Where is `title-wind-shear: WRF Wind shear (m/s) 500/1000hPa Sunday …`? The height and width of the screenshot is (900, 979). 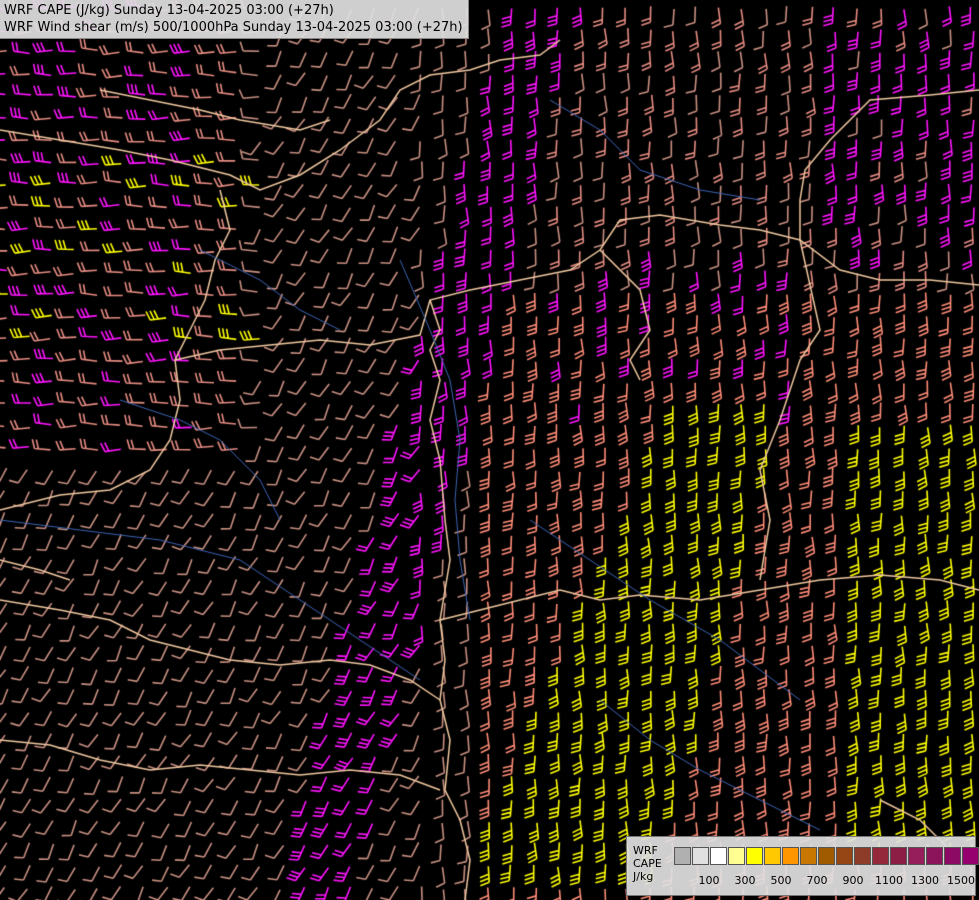
title-wind-shear: WRF Wind shear (m/s) 500/1000hPa Sunday … is located at coordinates (233, 27).